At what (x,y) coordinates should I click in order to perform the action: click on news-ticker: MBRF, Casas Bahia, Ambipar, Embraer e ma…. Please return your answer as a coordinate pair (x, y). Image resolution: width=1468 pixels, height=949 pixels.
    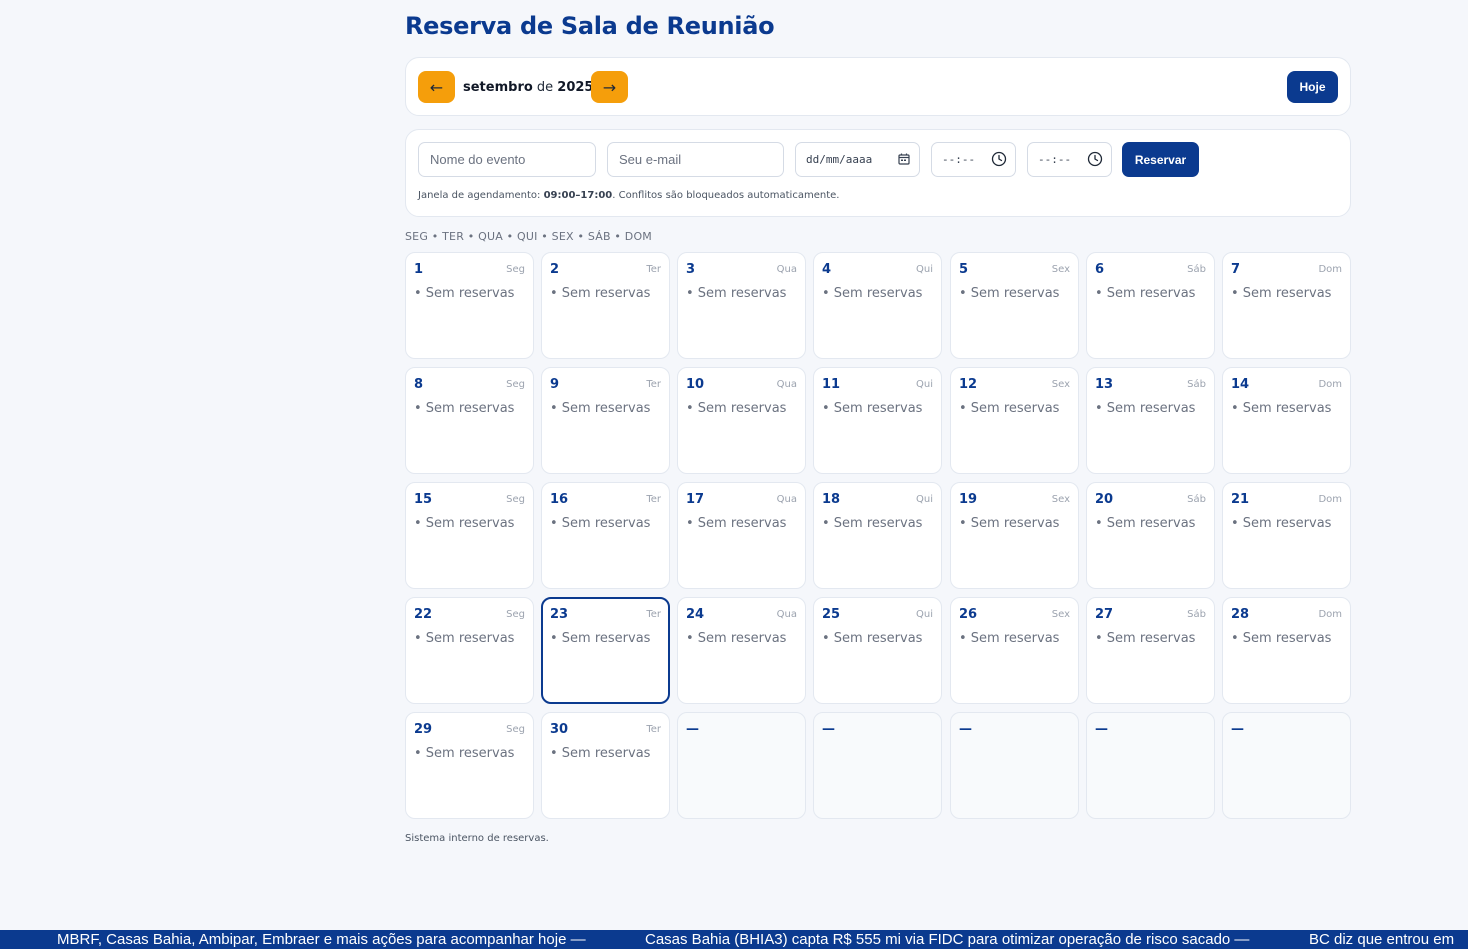
    Looking at the image, I should click on (734, 939).